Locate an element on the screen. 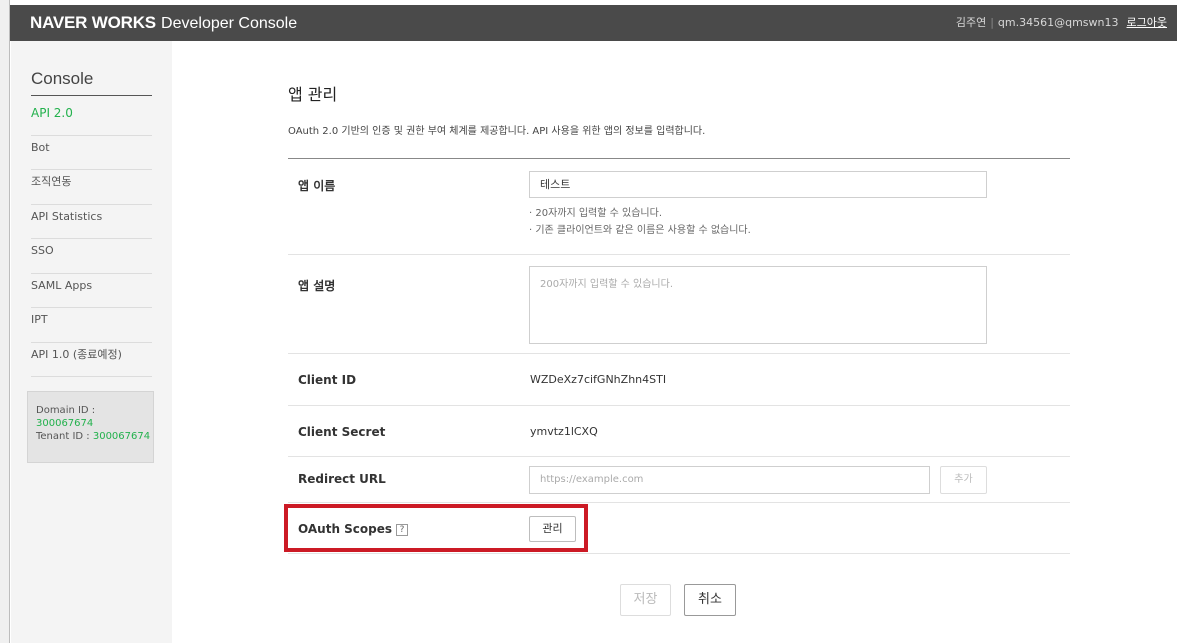  form-row-redirect-url: Redirect URL https://example.com 추가 is located at coordinates (679, 480).